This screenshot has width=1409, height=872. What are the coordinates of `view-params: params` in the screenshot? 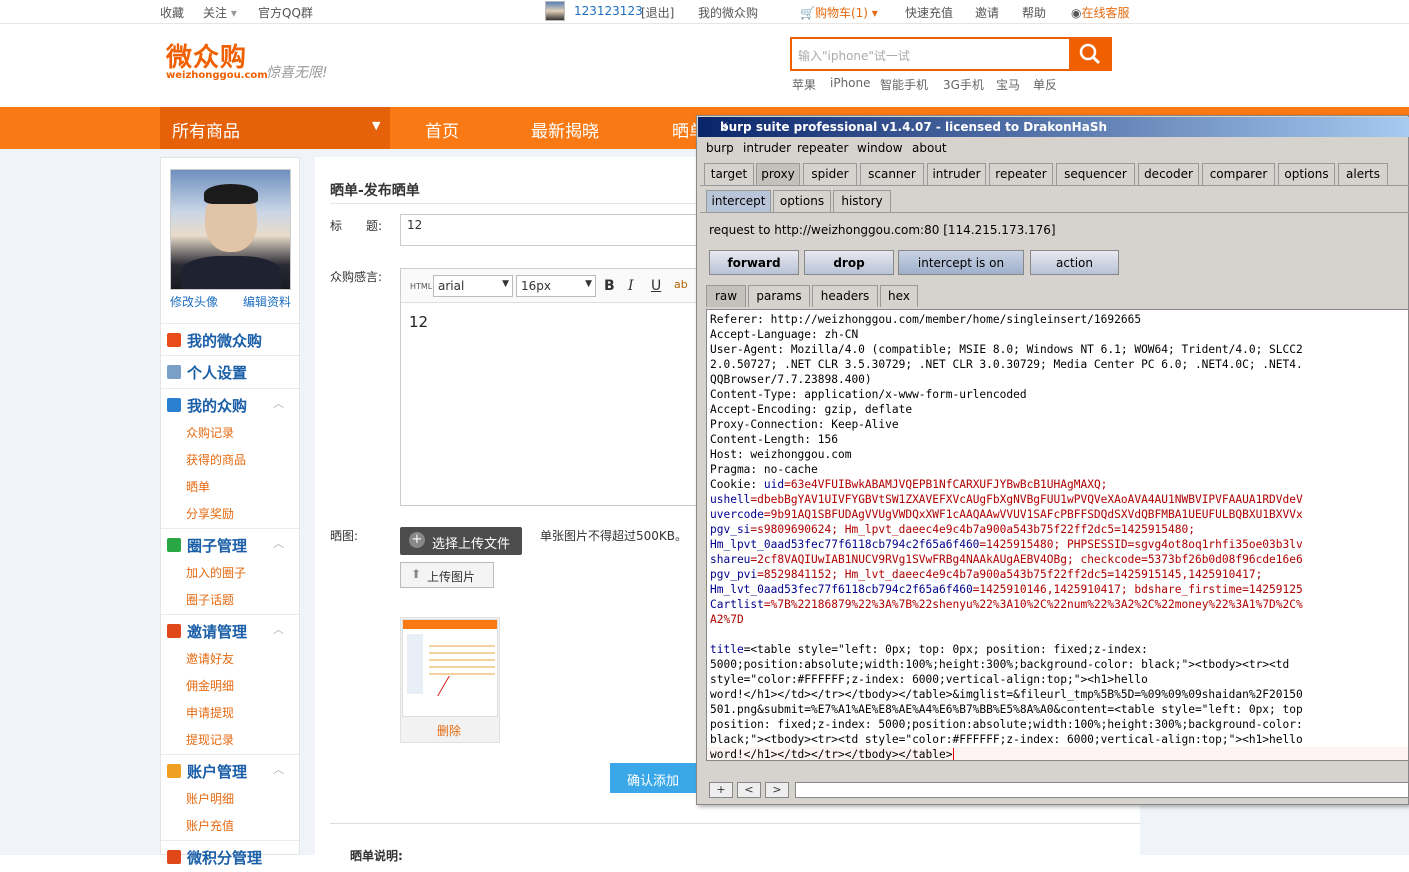 It's located at (779, 296).